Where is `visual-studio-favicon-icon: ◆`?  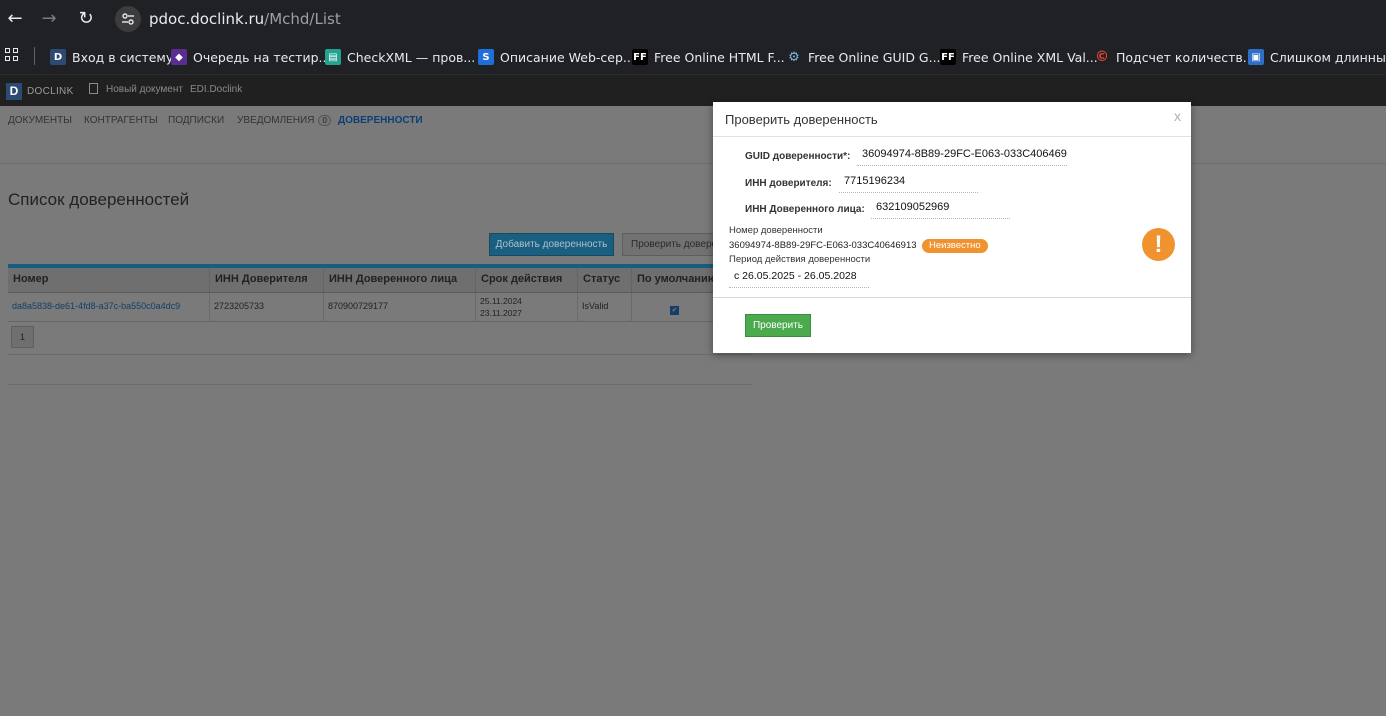 visual-studio-favicon-icon: ◆ is located at coordinates (179, 57).